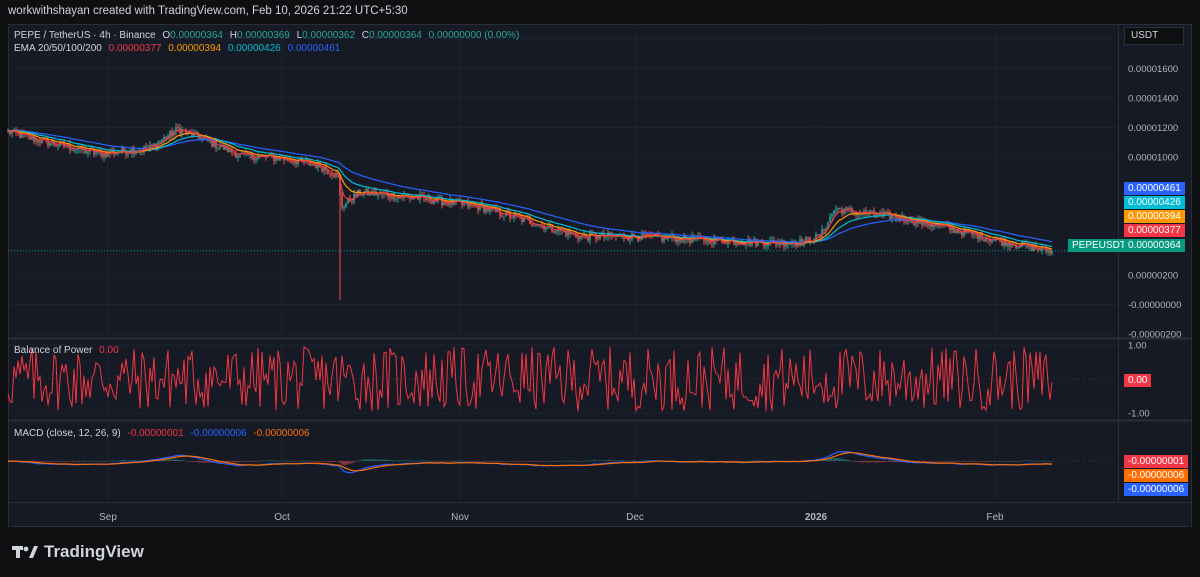  What do you see at coordinates (460, 517) in the screenshot?
I see `time-axis-label: Nov` at bounding box center [460, 517].